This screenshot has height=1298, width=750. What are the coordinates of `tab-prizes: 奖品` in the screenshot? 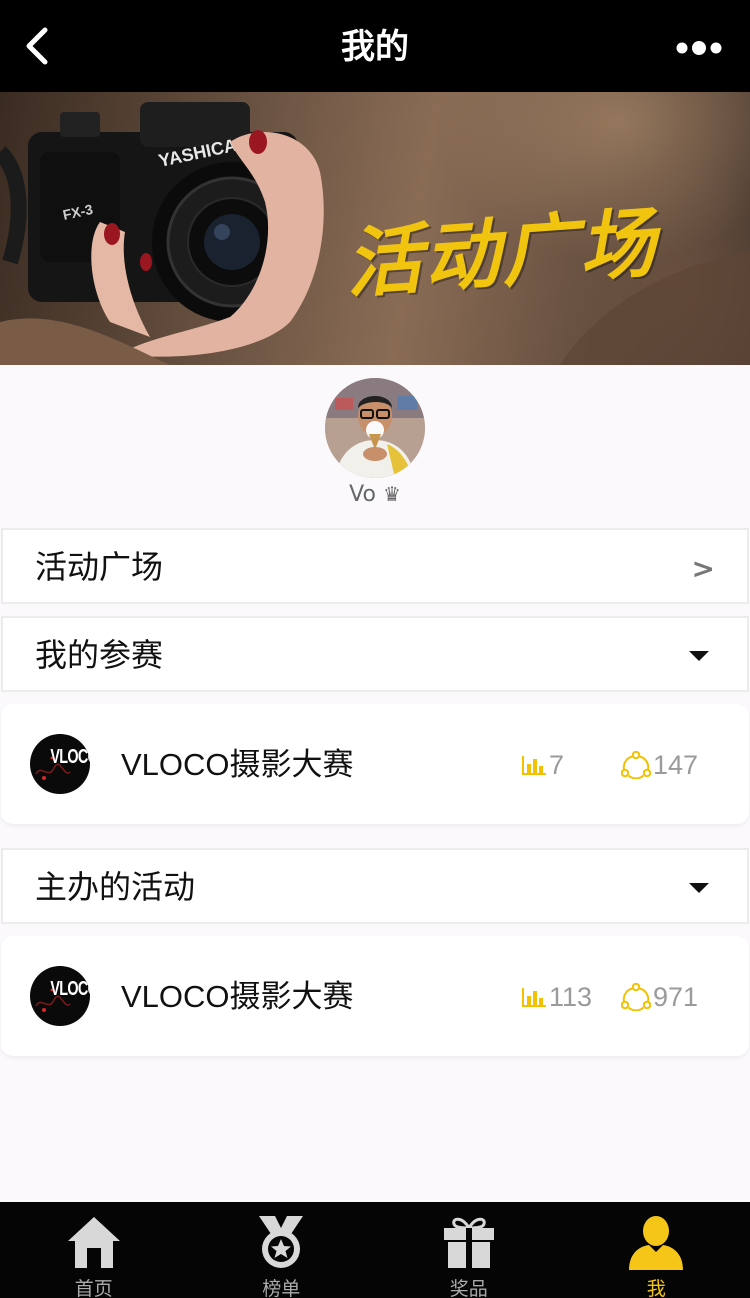 It's located at (469, 1250).